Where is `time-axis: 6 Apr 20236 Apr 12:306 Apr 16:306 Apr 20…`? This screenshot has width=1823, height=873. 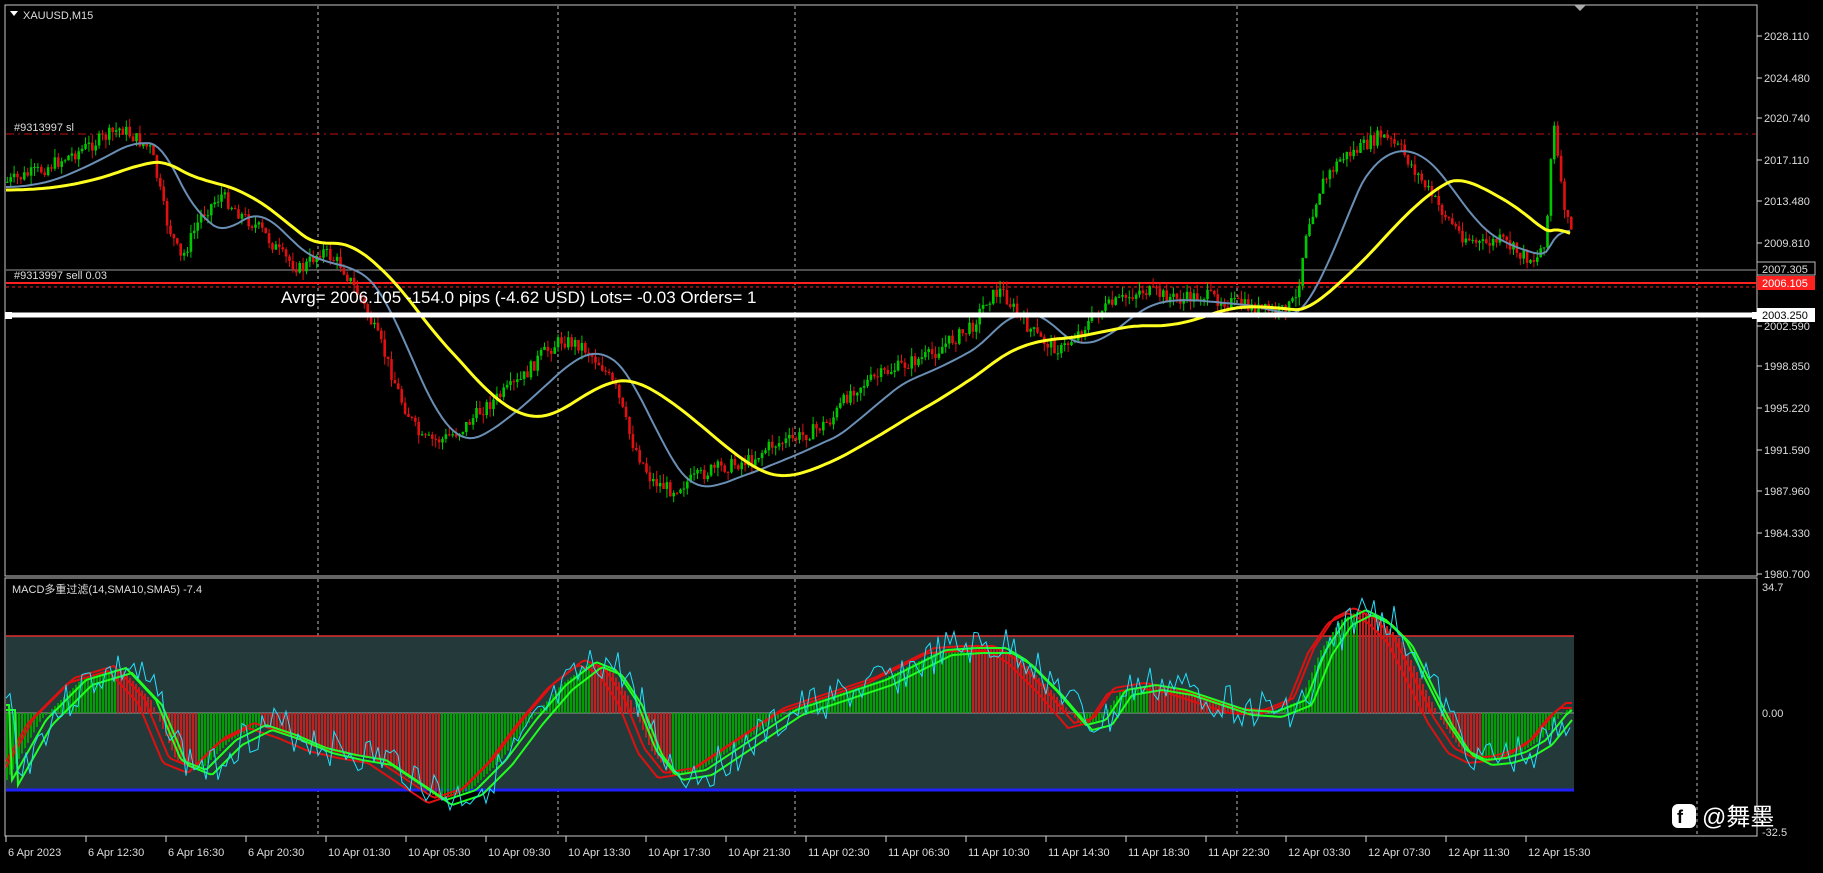
time-axis: 6 Apr 20236 Apr 12:306 Apr 16:306 Apr 20… is located at coordinates (798, 847).